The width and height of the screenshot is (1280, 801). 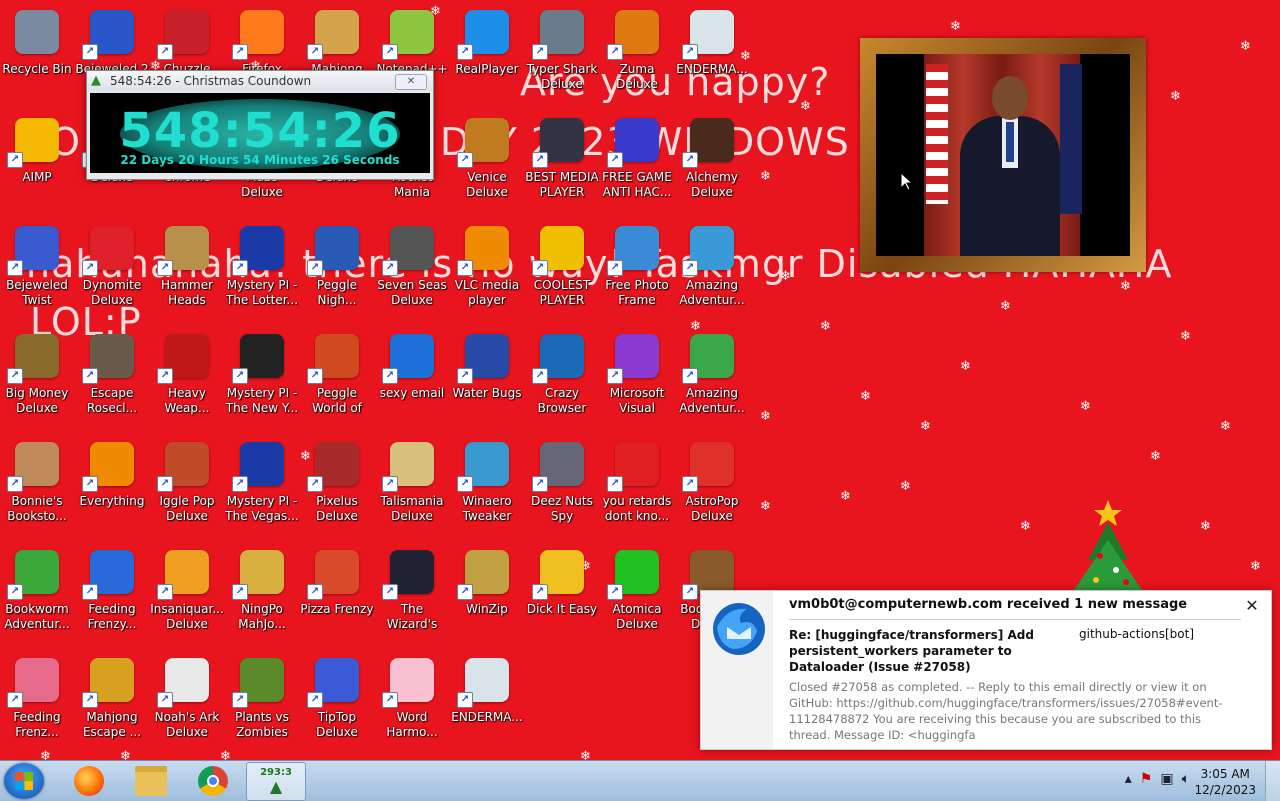 I want to click on desktop-icon: ↗ Iggle Pop Deluxe, so click(x=187, y=488).